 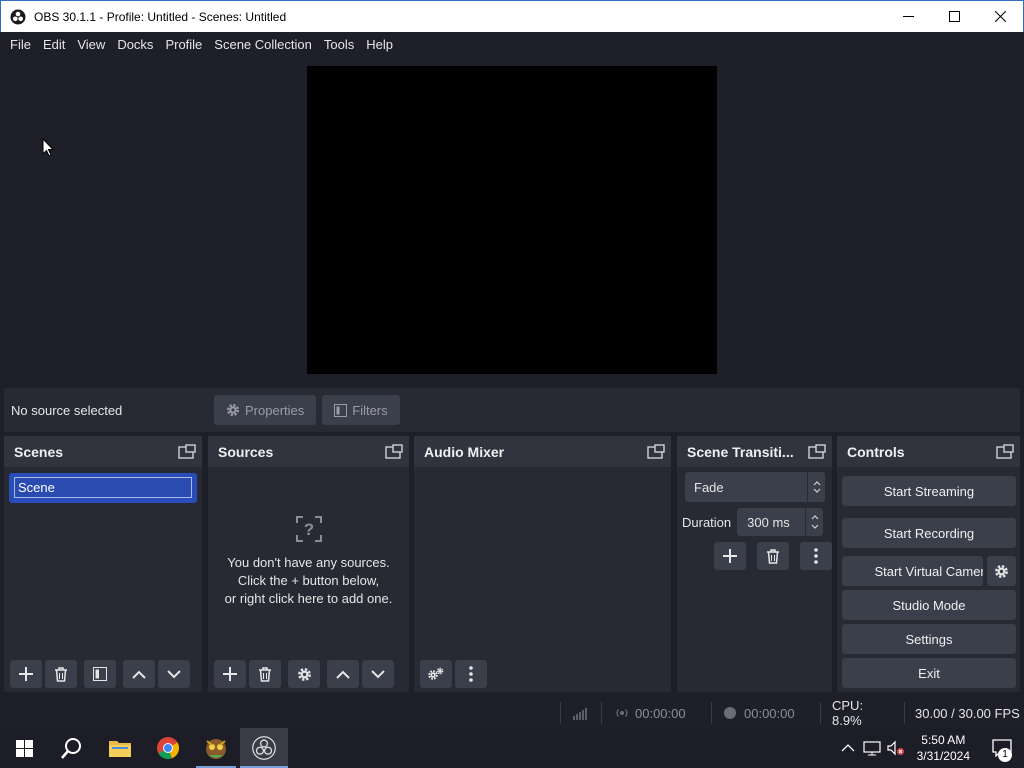 What do you see at coordinates (967, 713) in the screenshot?
I see `fps-readout: 30.00 / 30.00 FPS` at bounding box center [967, 713].